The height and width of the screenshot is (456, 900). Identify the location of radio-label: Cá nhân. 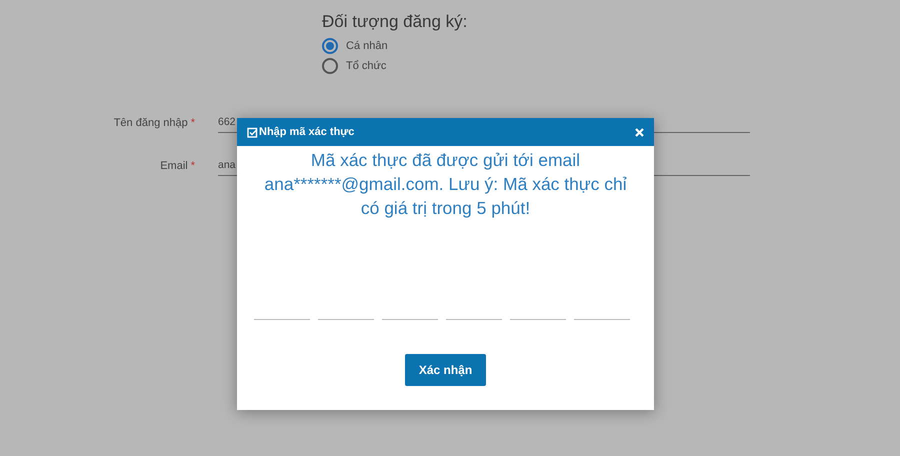
(367, 46).